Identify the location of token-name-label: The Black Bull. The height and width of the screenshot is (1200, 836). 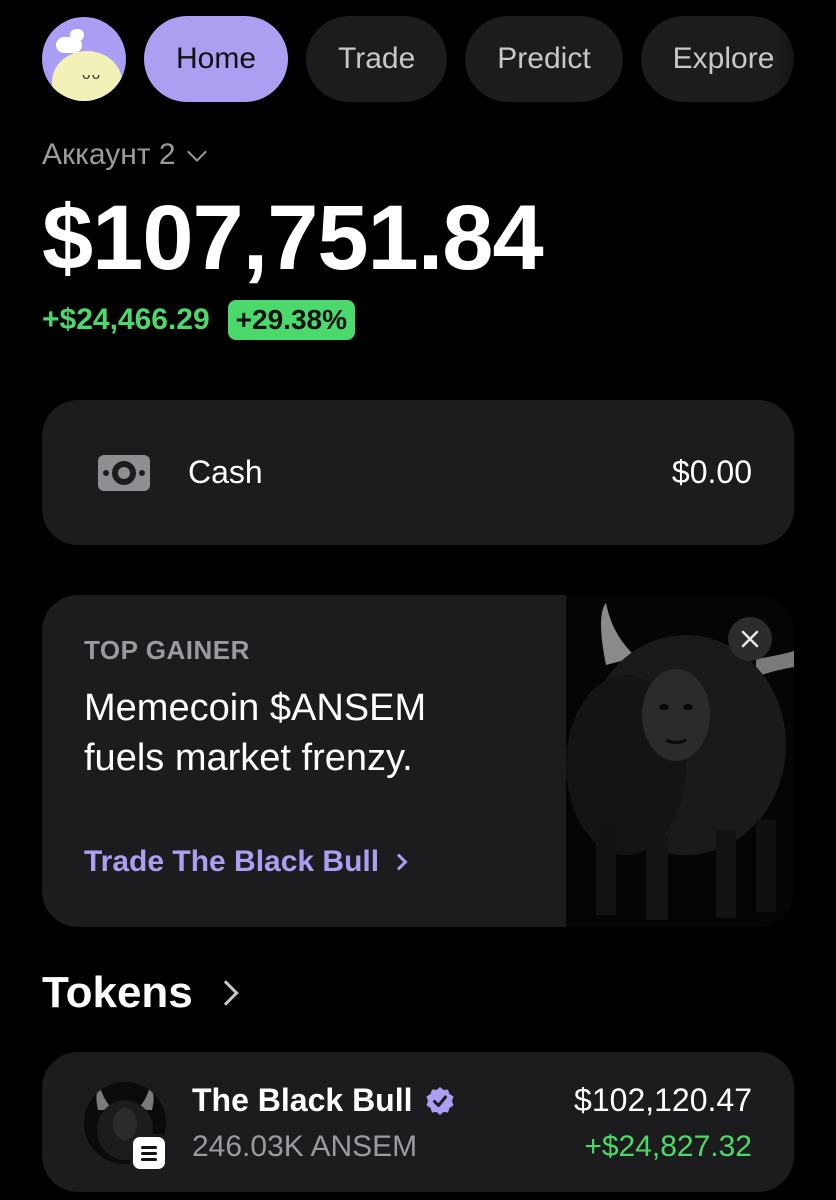
(302, 1100).